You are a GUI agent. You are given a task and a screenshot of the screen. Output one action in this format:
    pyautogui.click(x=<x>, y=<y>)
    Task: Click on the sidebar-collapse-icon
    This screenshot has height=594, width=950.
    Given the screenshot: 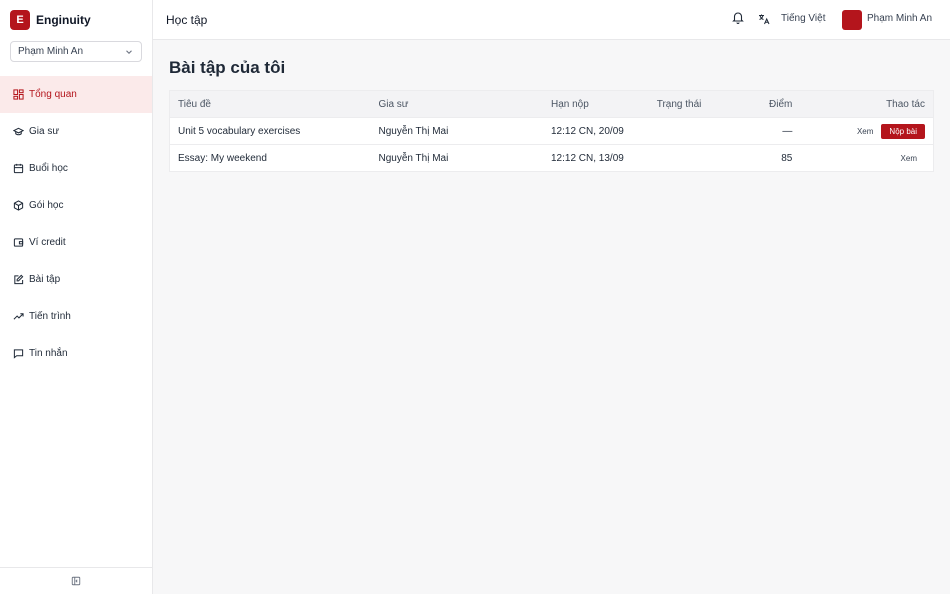 What is the action you would take?
    pyautogui.click(x=76, y=581)
    